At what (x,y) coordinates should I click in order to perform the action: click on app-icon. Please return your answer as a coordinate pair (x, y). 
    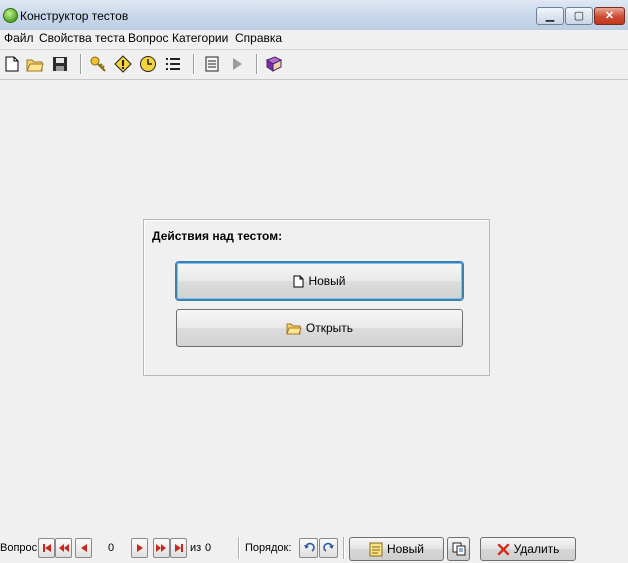
    Looking at the image, I should click on (10, 15).